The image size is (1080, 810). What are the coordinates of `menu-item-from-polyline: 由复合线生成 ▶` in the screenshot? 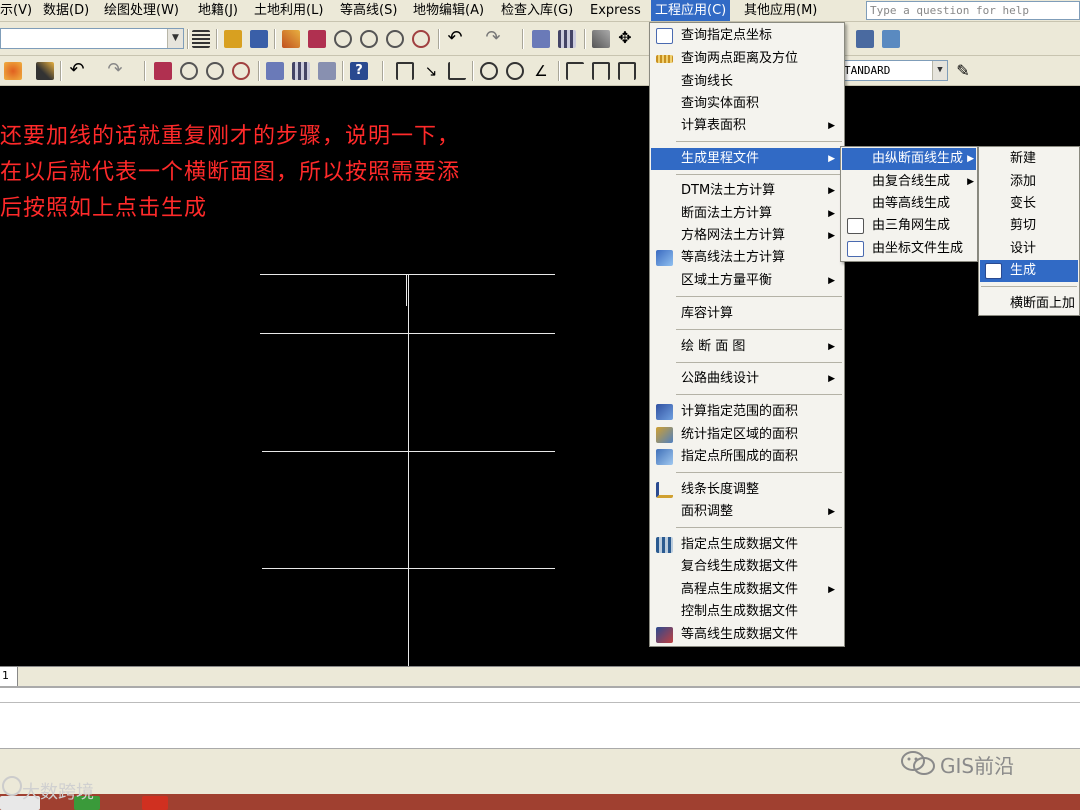 It's located at (909, 182).